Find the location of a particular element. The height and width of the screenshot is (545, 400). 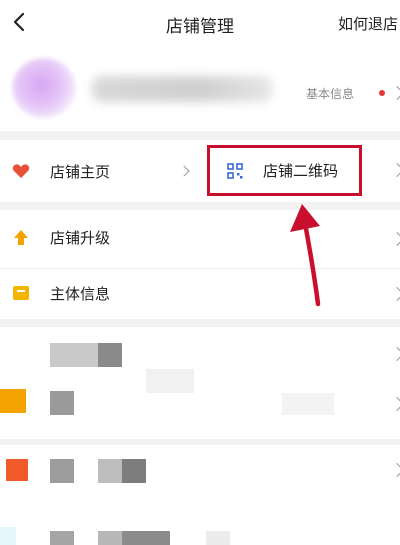

id-card-icon is located at coordinates (21, 293).